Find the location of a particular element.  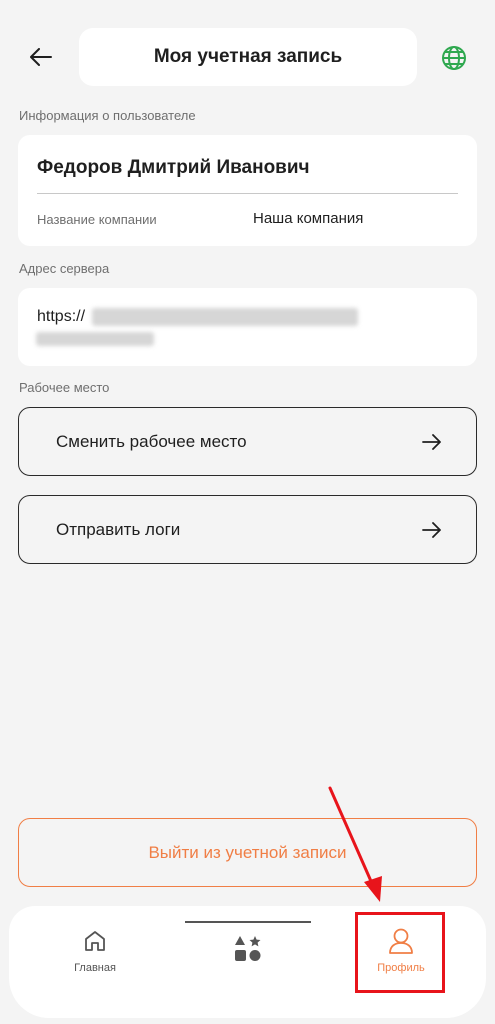

company-label: Название компании is located at coordinates (97, 219).